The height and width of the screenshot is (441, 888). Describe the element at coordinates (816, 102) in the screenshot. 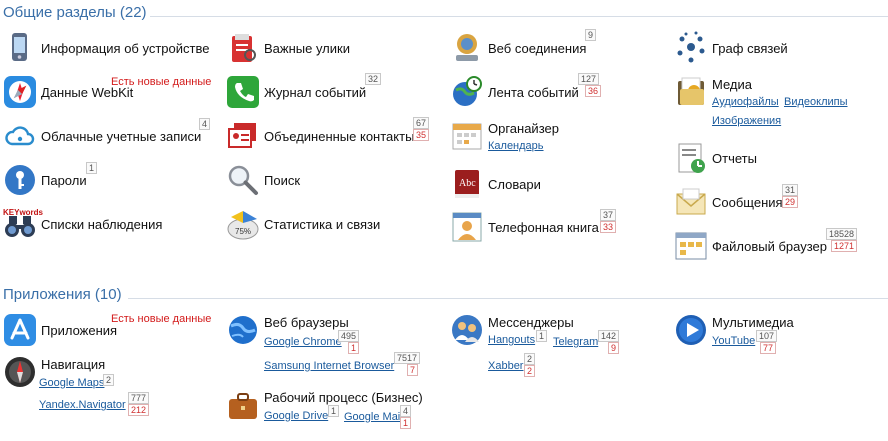

I see `link-video: Видеоклипы` at that location.